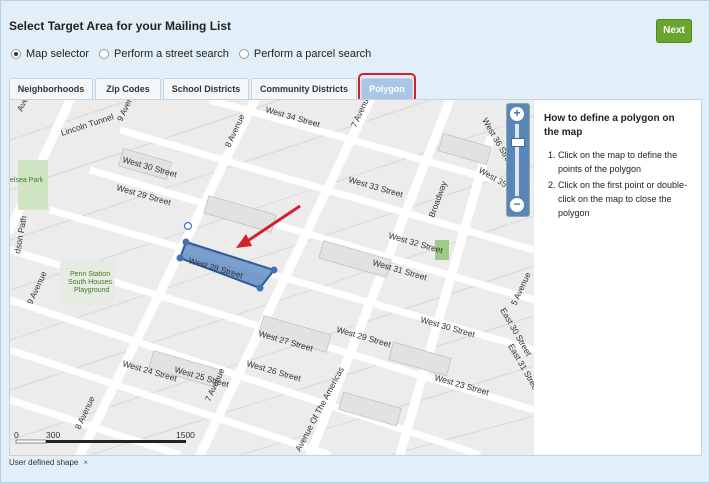 The width and height of the screenshot is (710, 483). Describe the element at coordinates (92, 290) in the screenshot. I see `park-label: Playground` at that location.